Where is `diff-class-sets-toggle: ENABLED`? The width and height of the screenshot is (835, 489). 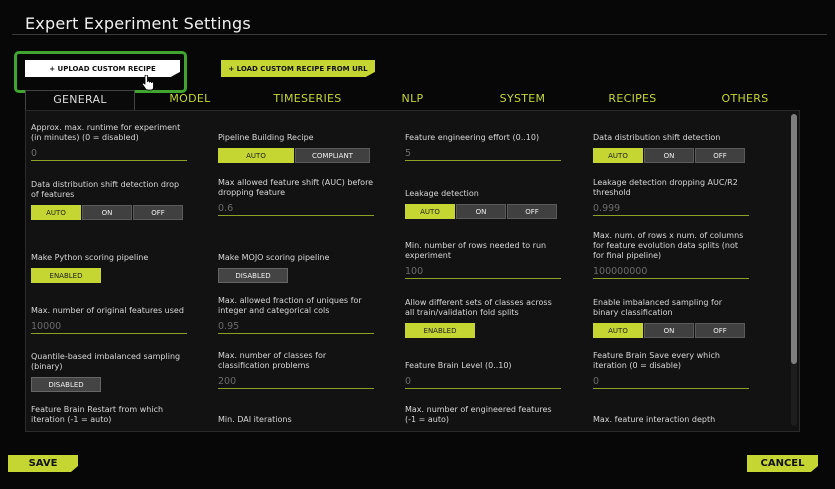 diff-class-sets-toggle: ENABLED is located at coordinates (440, 330).